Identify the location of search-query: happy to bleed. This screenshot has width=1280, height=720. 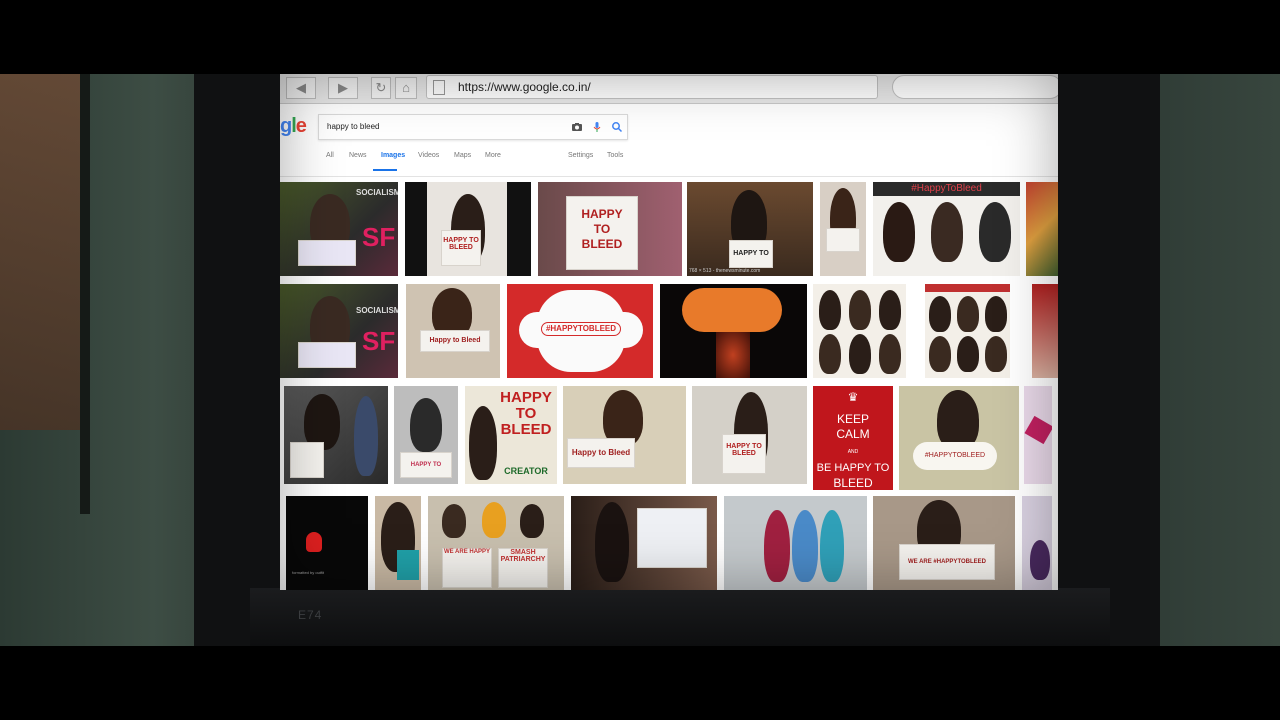
(353, 126).